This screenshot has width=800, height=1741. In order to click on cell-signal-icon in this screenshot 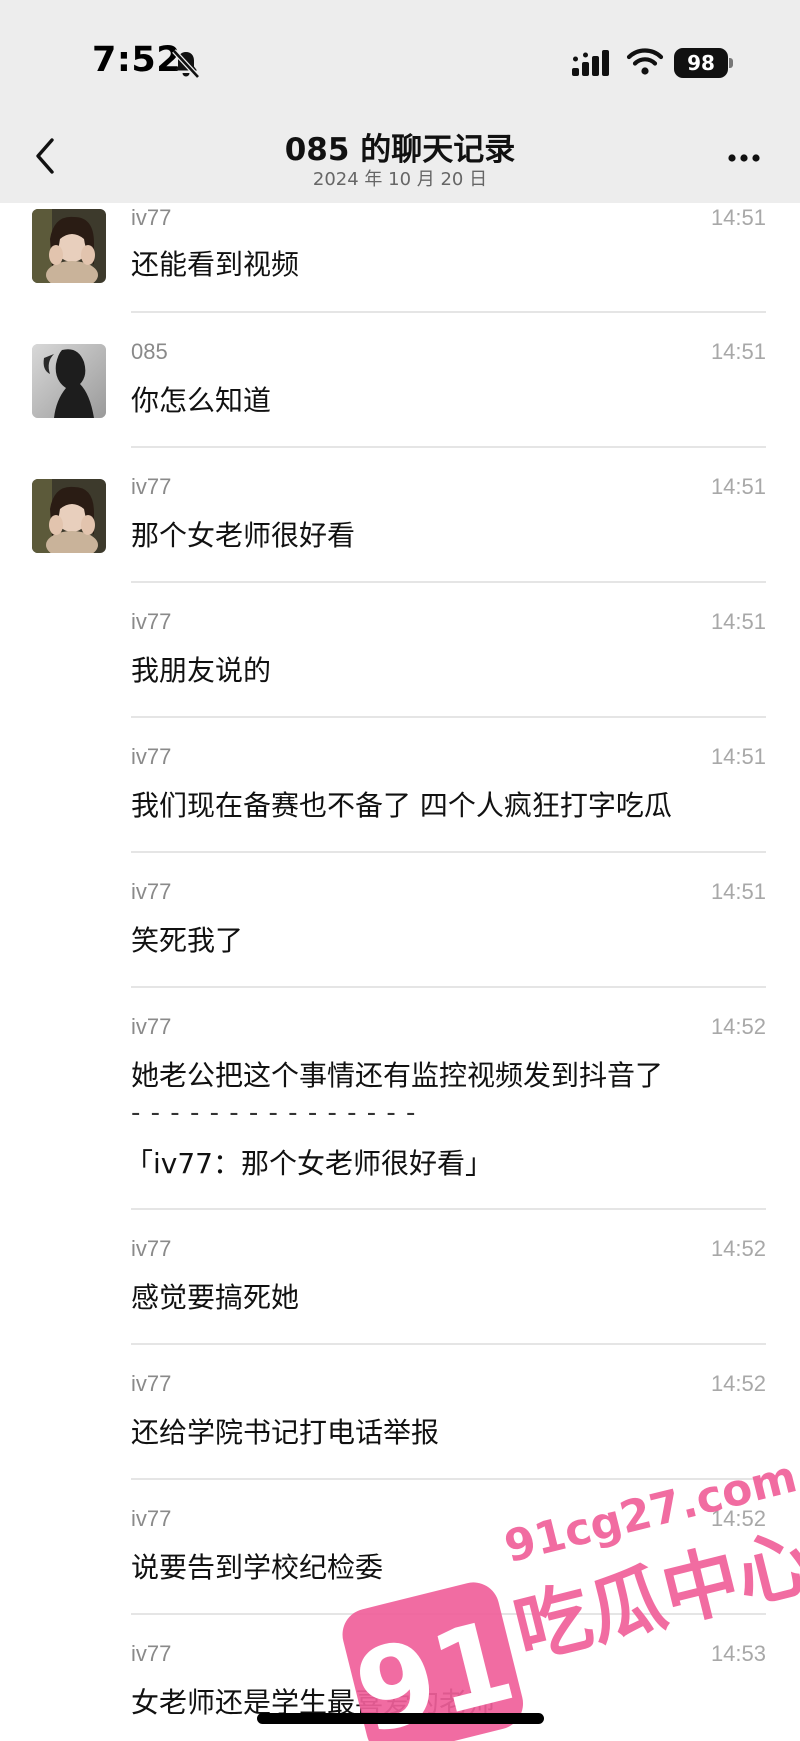, I will do `click(590, 63)`.